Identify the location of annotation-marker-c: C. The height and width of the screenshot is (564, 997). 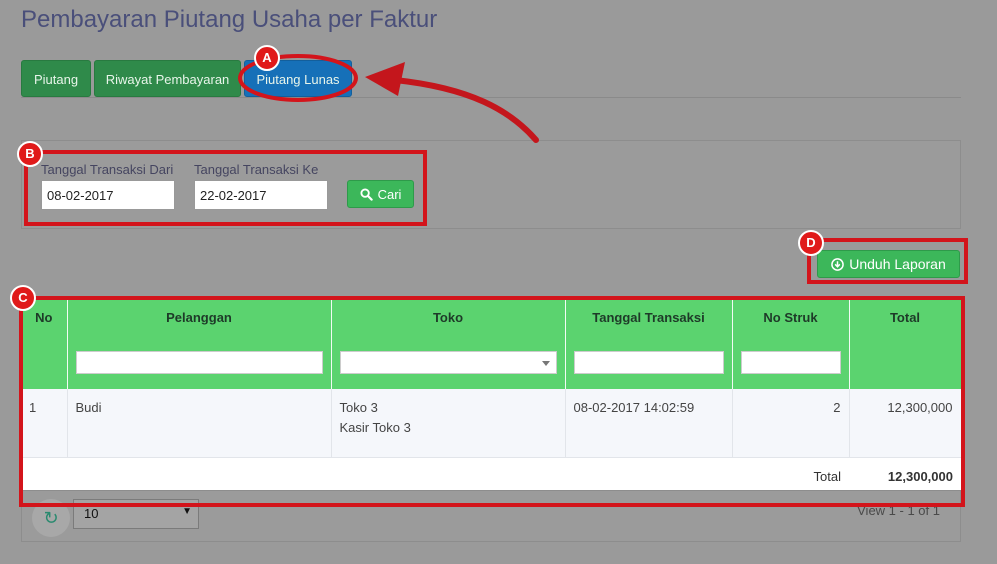
(23, 298).